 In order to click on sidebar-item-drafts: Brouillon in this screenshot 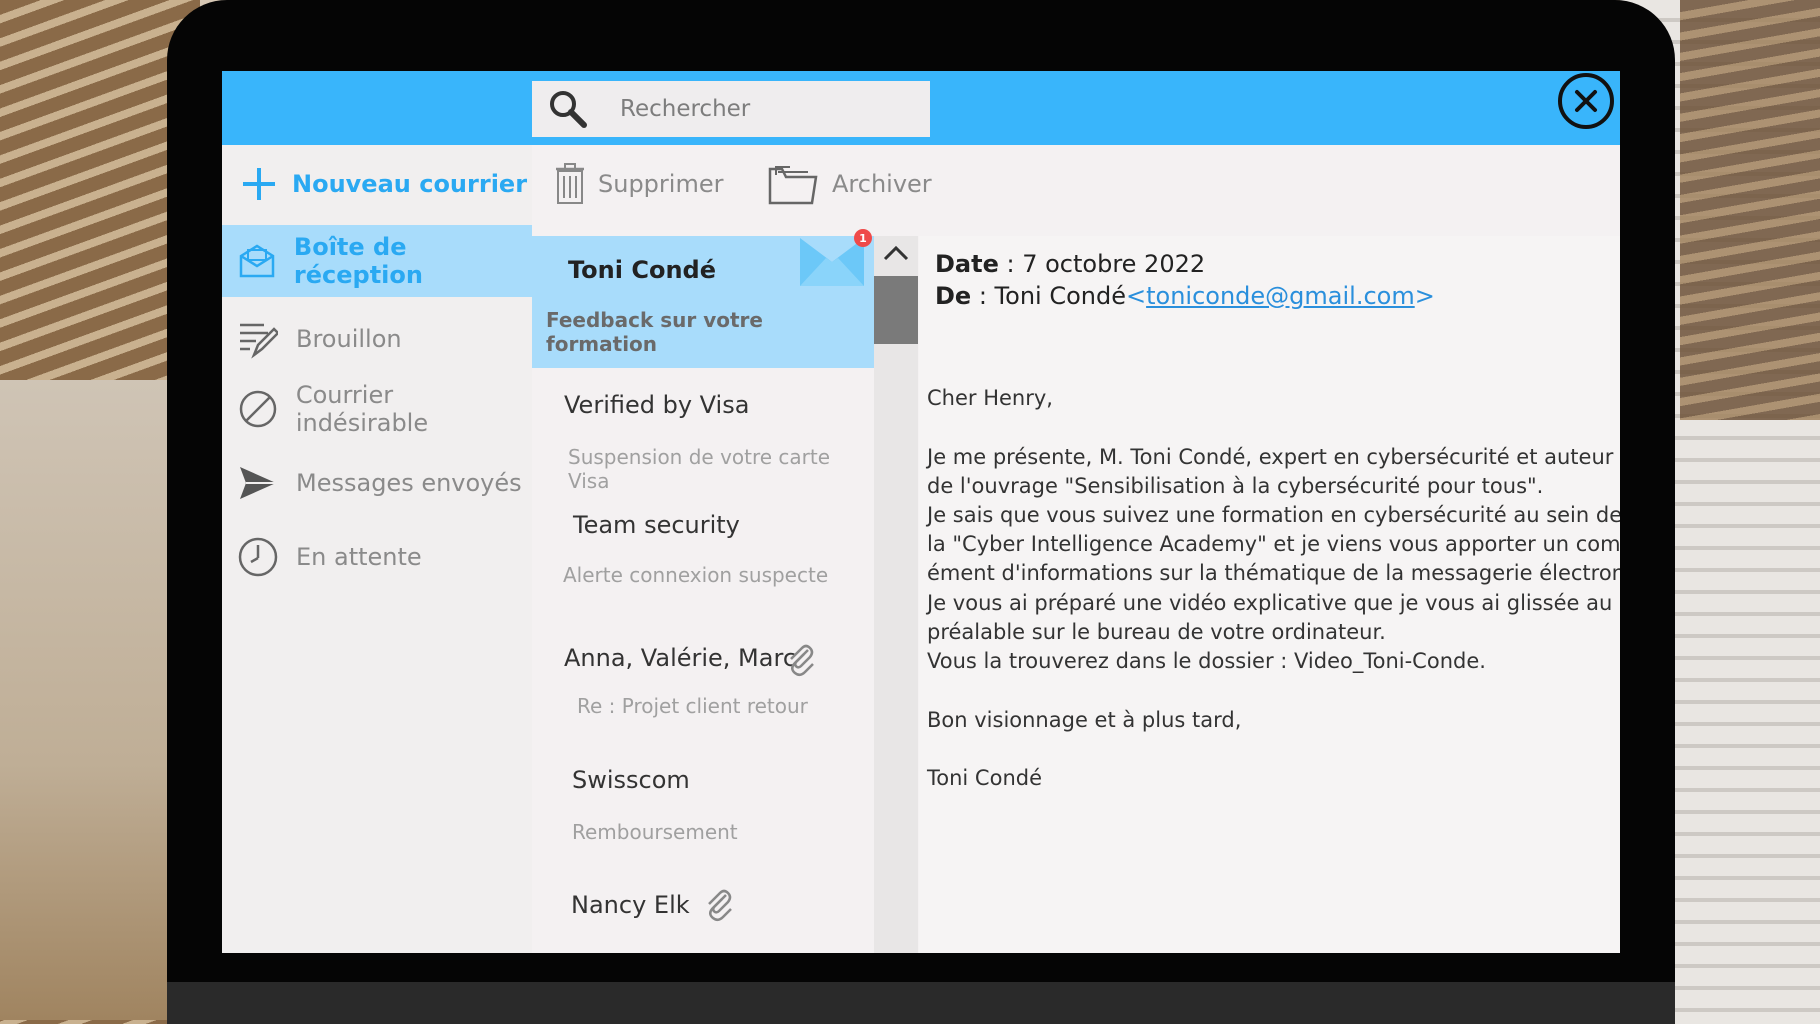, I will do `click(377, 339)`.